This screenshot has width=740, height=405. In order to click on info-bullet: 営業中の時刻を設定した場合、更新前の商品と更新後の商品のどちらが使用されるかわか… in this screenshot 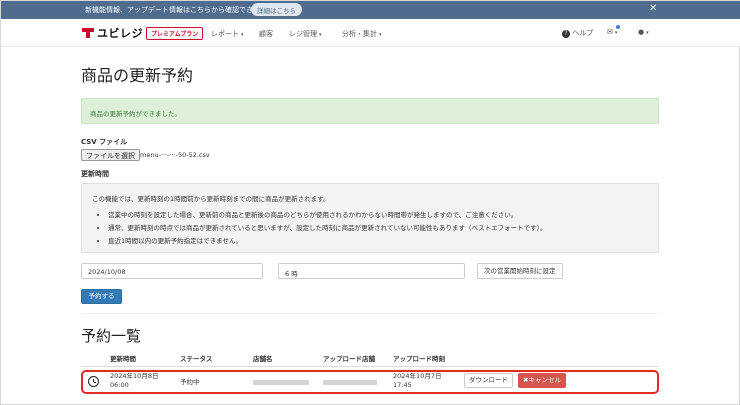, I will do `click(327, 214)`.